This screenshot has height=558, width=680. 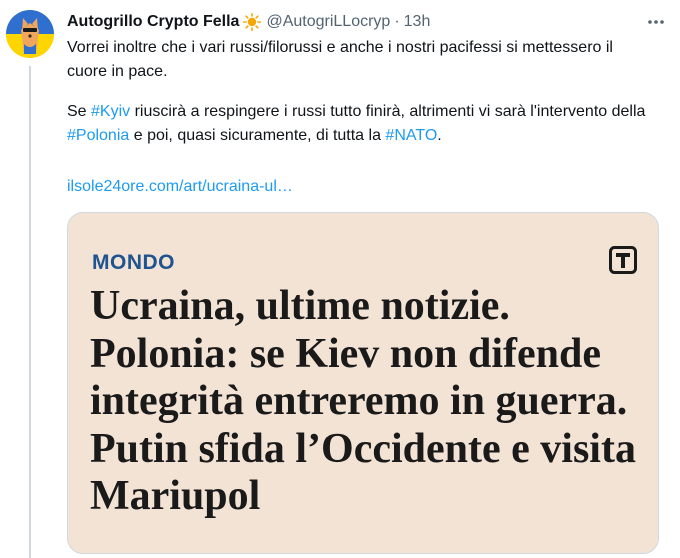 I want to click on avatar, so click(x=30, y=34).